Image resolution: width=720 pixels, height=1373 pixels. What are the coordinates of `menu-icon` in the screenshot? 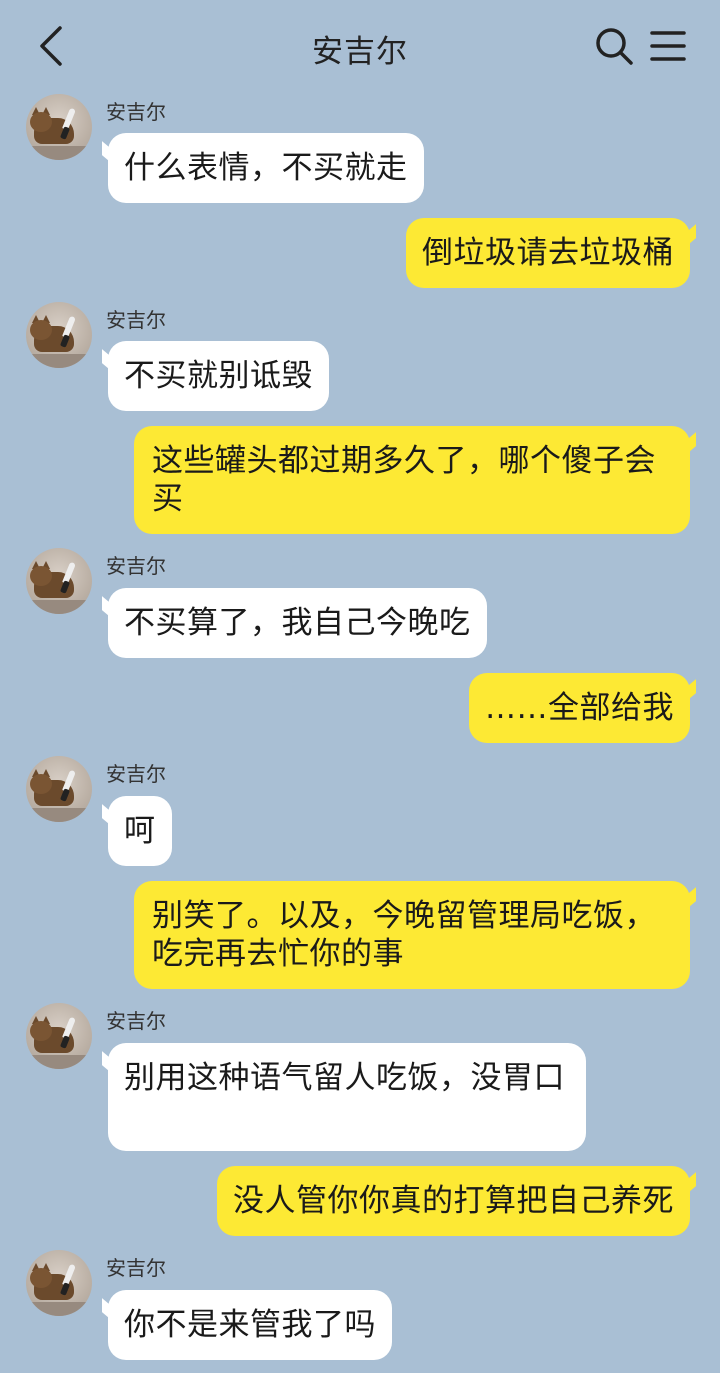 It's located at (668, 46).